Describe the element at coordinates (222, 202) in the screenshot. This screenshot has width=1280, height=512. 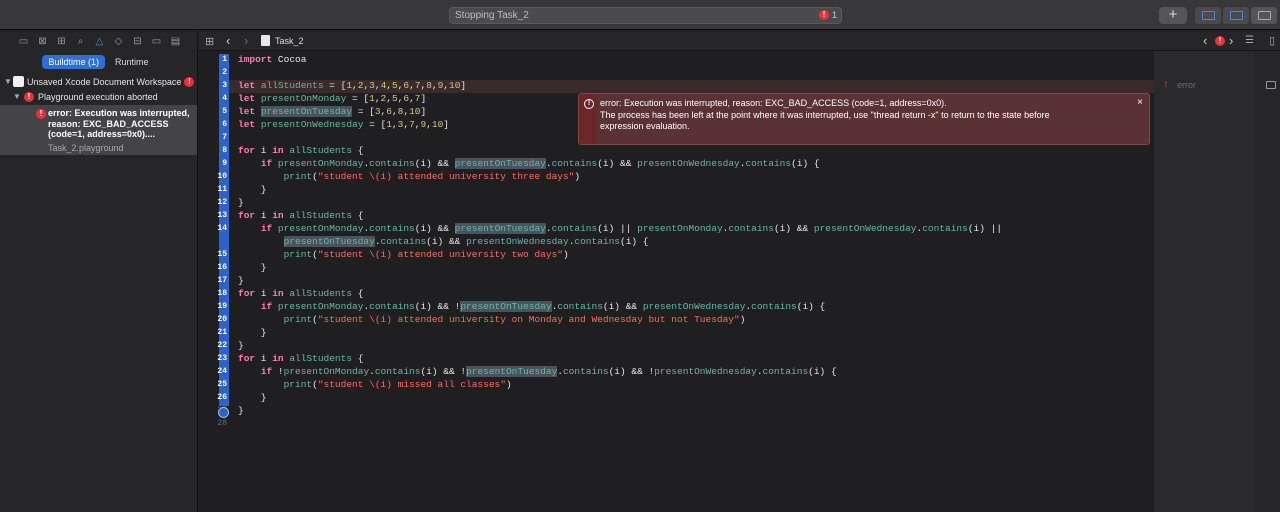
I see `line-number: 12` at that location.